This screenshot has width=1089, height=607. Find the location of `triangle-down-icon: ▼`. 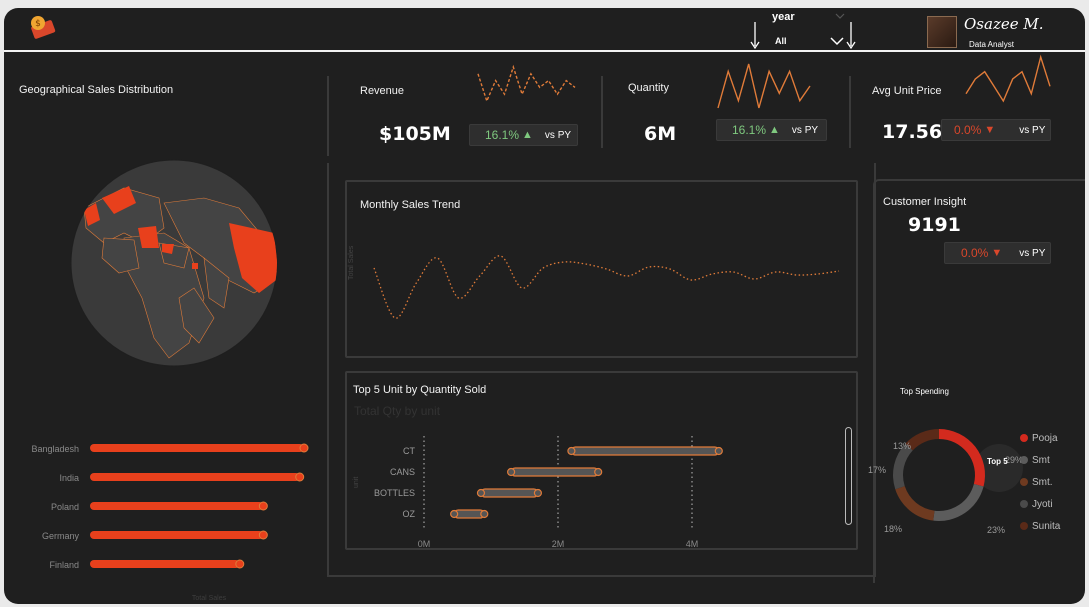

triangle-down-icon: ▼ is located at coordinates (990, 130).